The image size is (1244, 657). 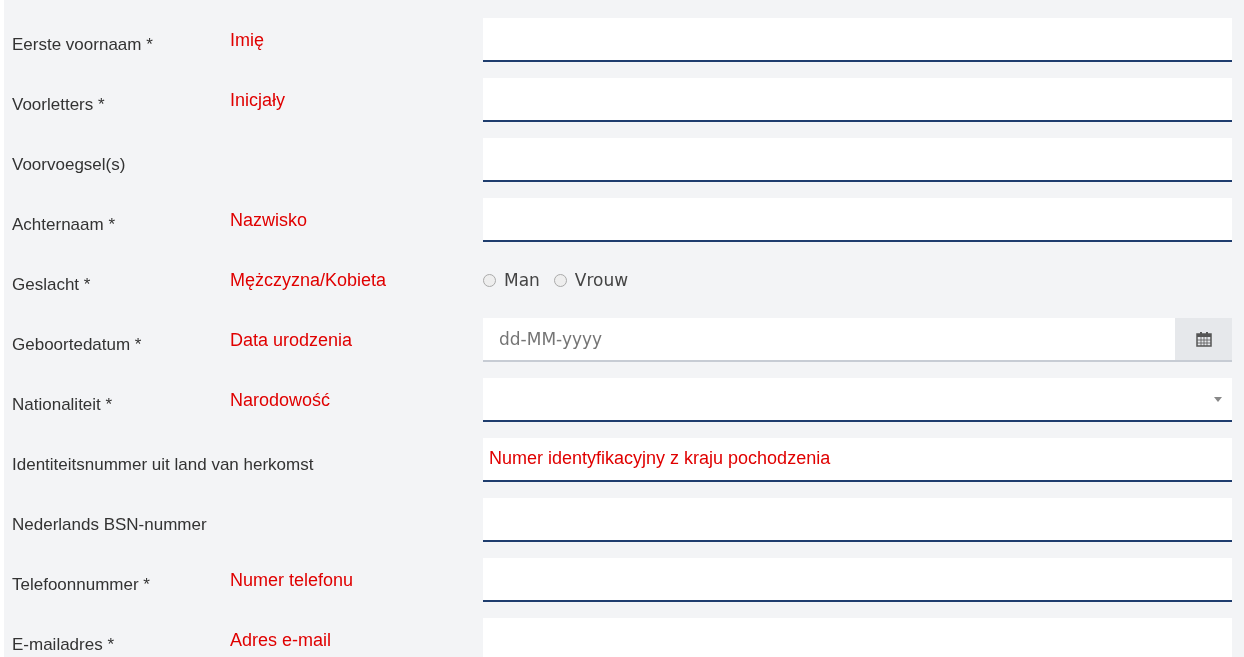 I want to click on date-field: dd-MM-yyyy, so click(x=829, y=340).